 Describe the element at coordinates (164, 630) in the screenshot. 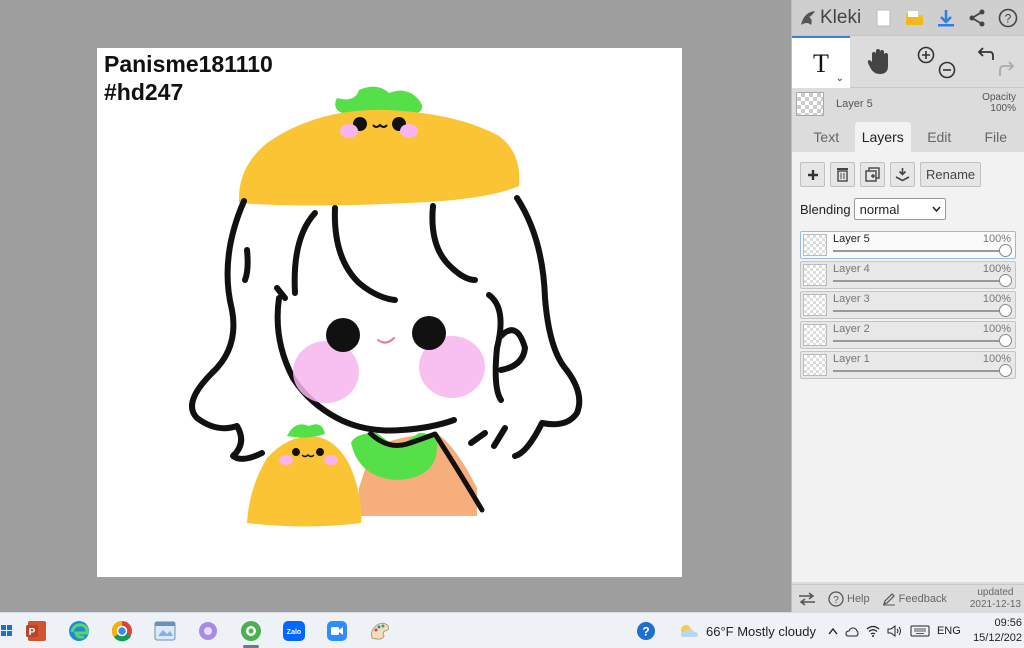

I see `taskbar-app-window` at that location.